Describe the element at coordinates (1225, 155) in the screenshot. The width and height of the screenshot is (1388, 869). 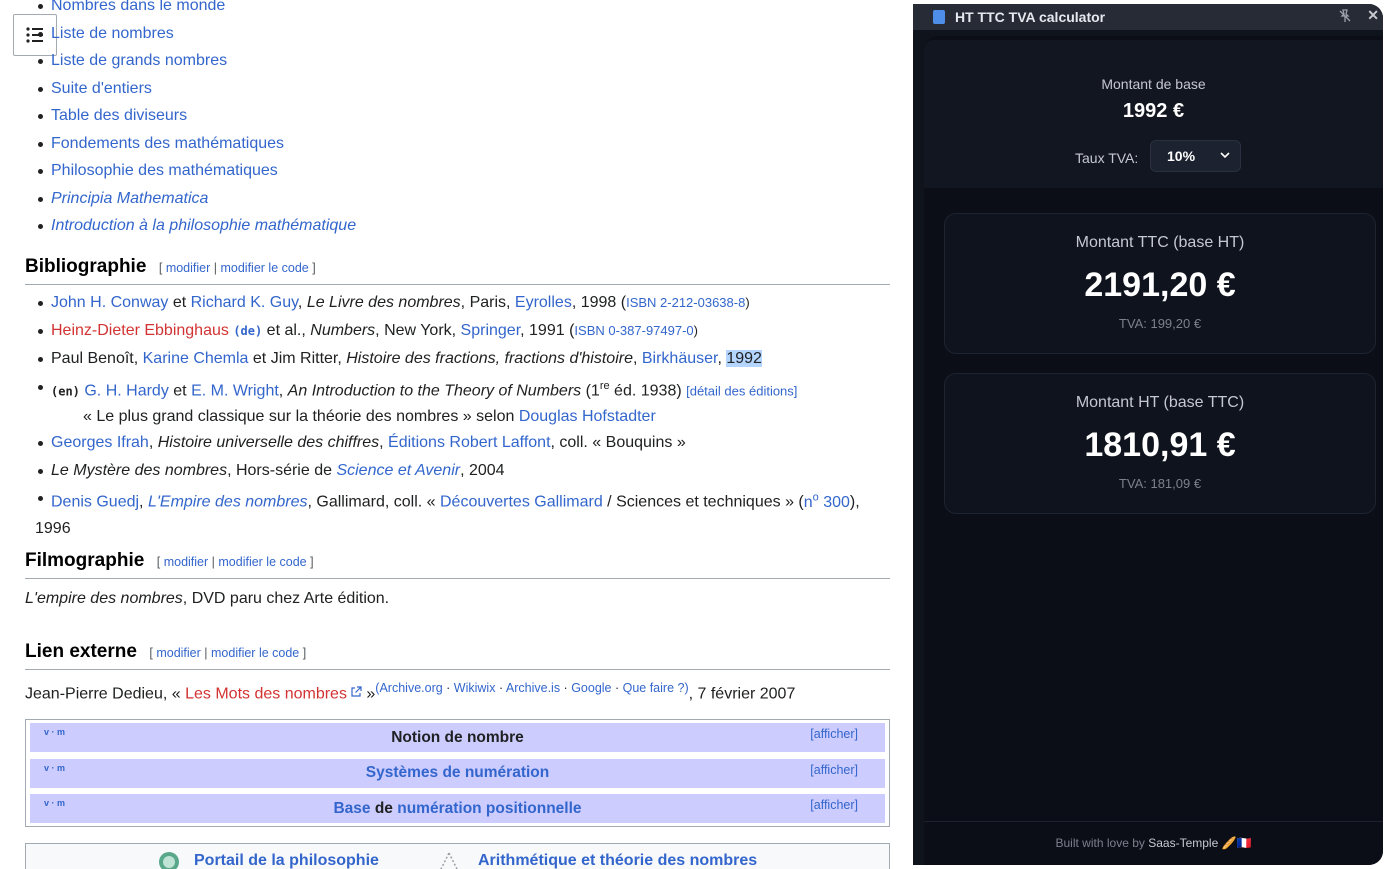
I see `chevron-down-icon` at that location.